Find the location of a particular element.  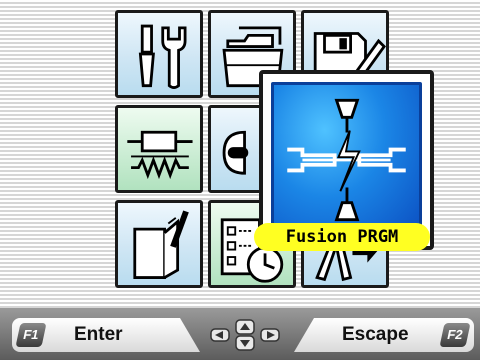

wrench-screwdriver-icon is located at coordinates (162, 56).